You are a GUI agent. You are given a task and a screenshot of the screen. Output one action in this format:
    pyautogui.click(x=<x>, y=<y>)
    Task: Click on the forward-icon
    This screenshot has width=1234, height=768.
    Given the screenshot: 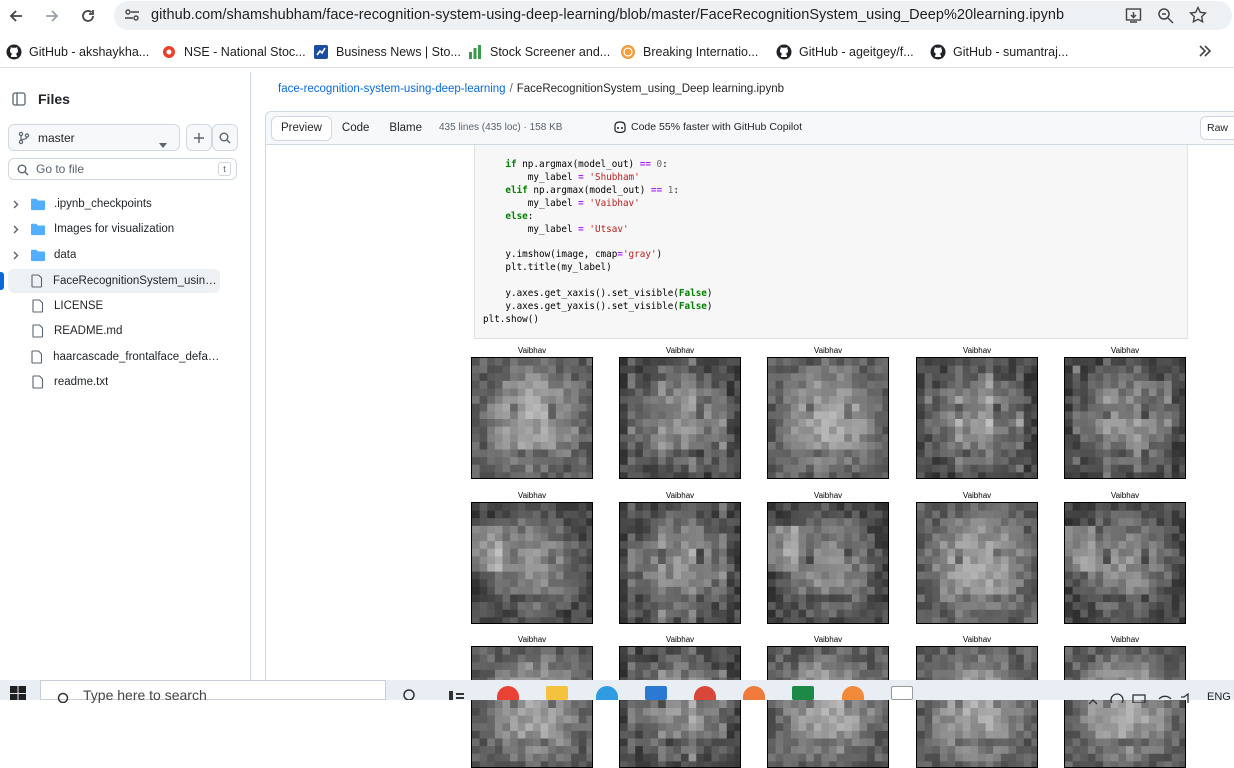 What is the action you would take?
    pyautogui.click(x=52, y=16)
    